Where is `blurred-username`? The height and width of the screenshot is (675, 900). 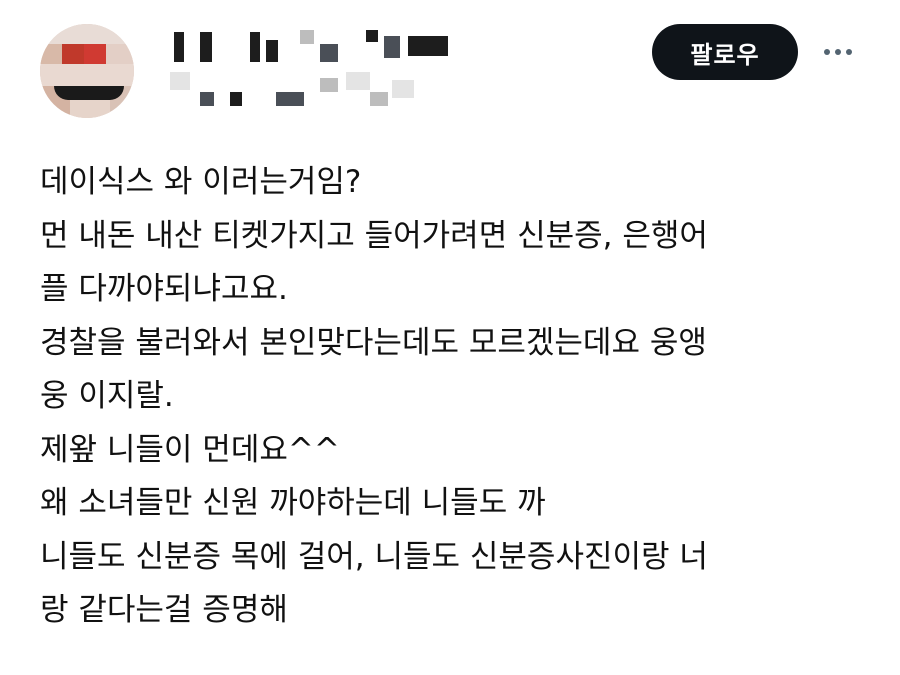 blurred-username is located at coordinates (335, 71).